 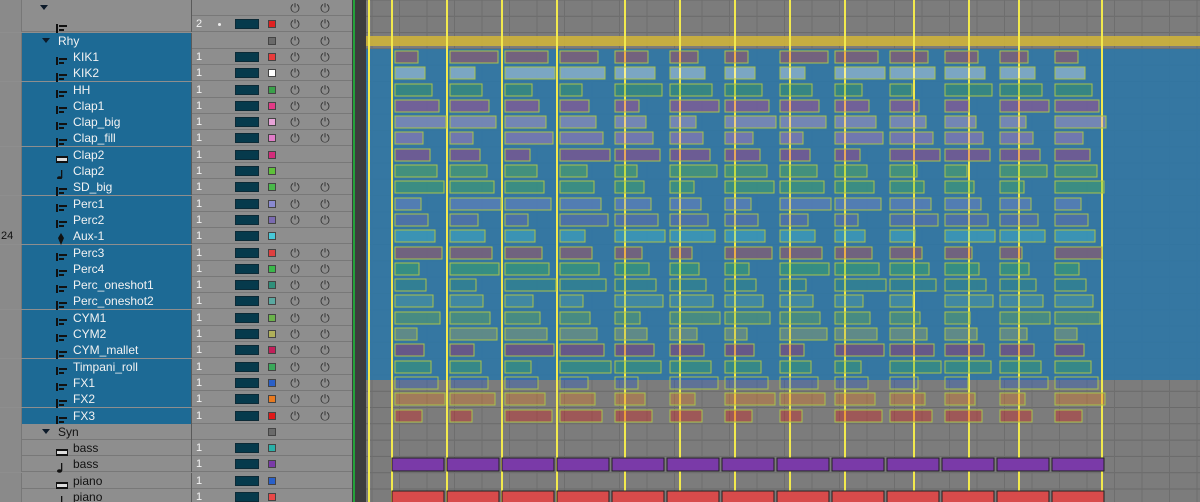 I want to click on track-row: HH 1 ⏻ ⏻, so click(x=176, y=90).